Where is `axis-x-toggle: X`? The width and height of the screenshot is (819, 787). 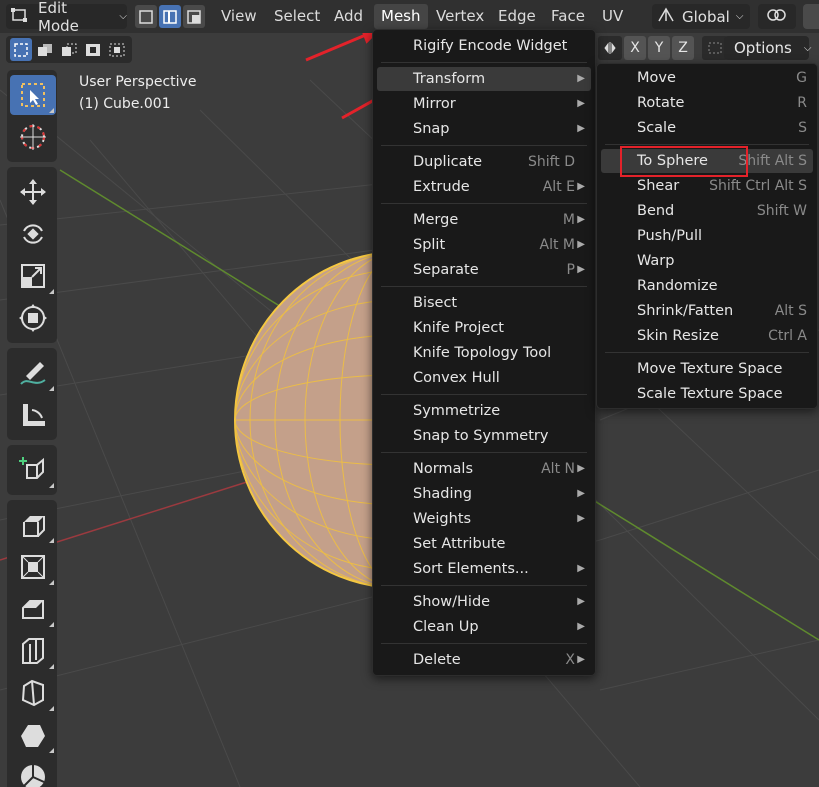
axis-x-toggle: X is located at coordinates (635, 48).